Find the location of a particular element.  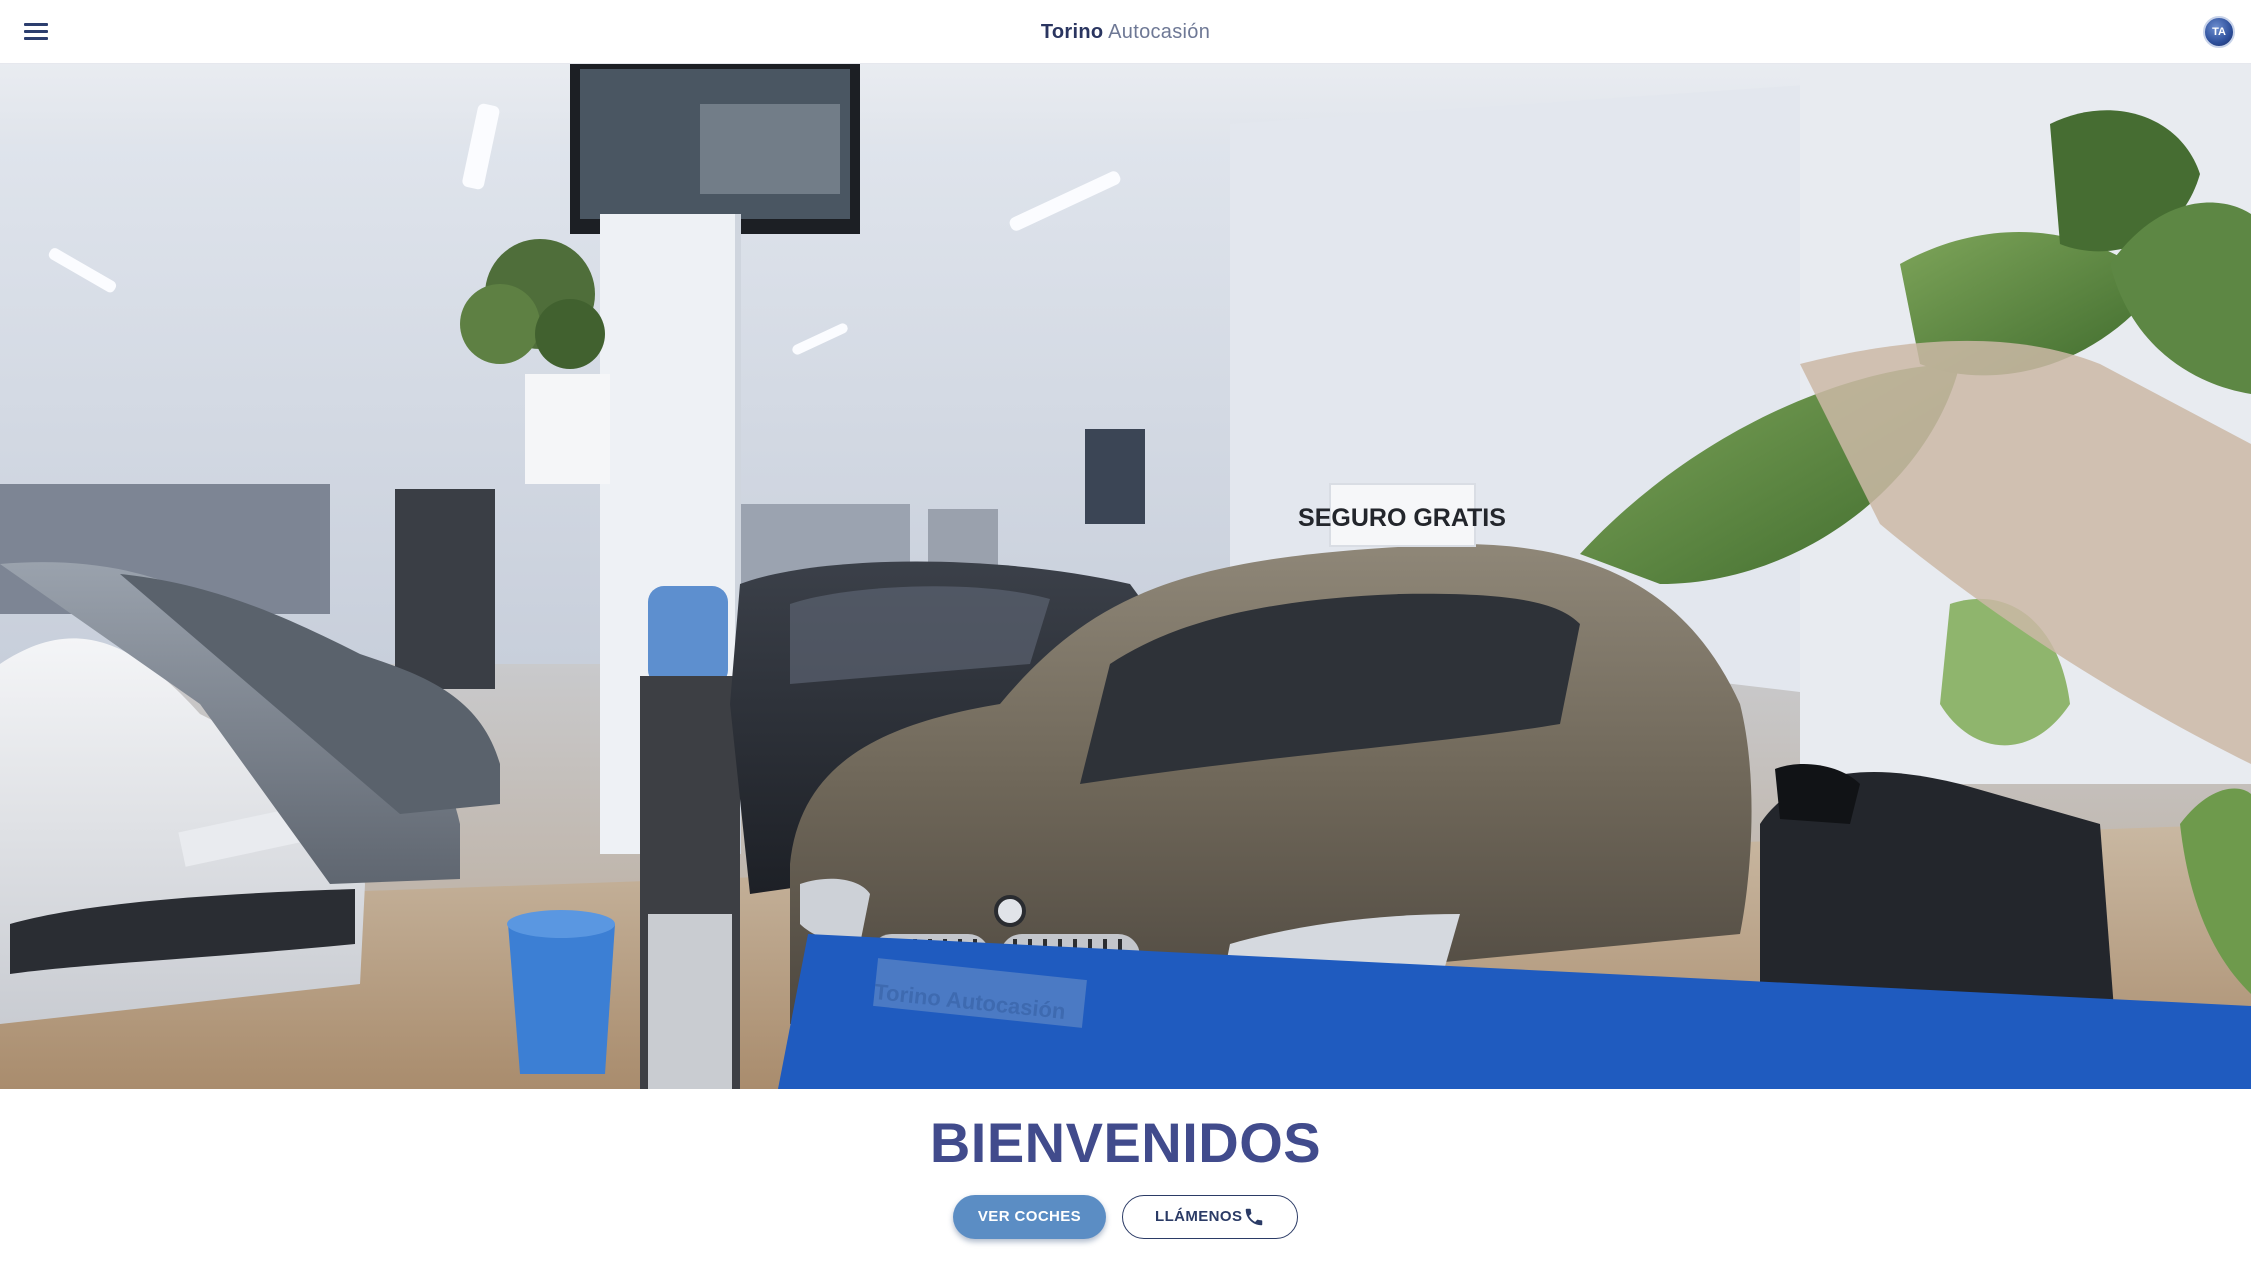

llamenos-label: LLÁMENOS is located at coordinates (1199, 1216).